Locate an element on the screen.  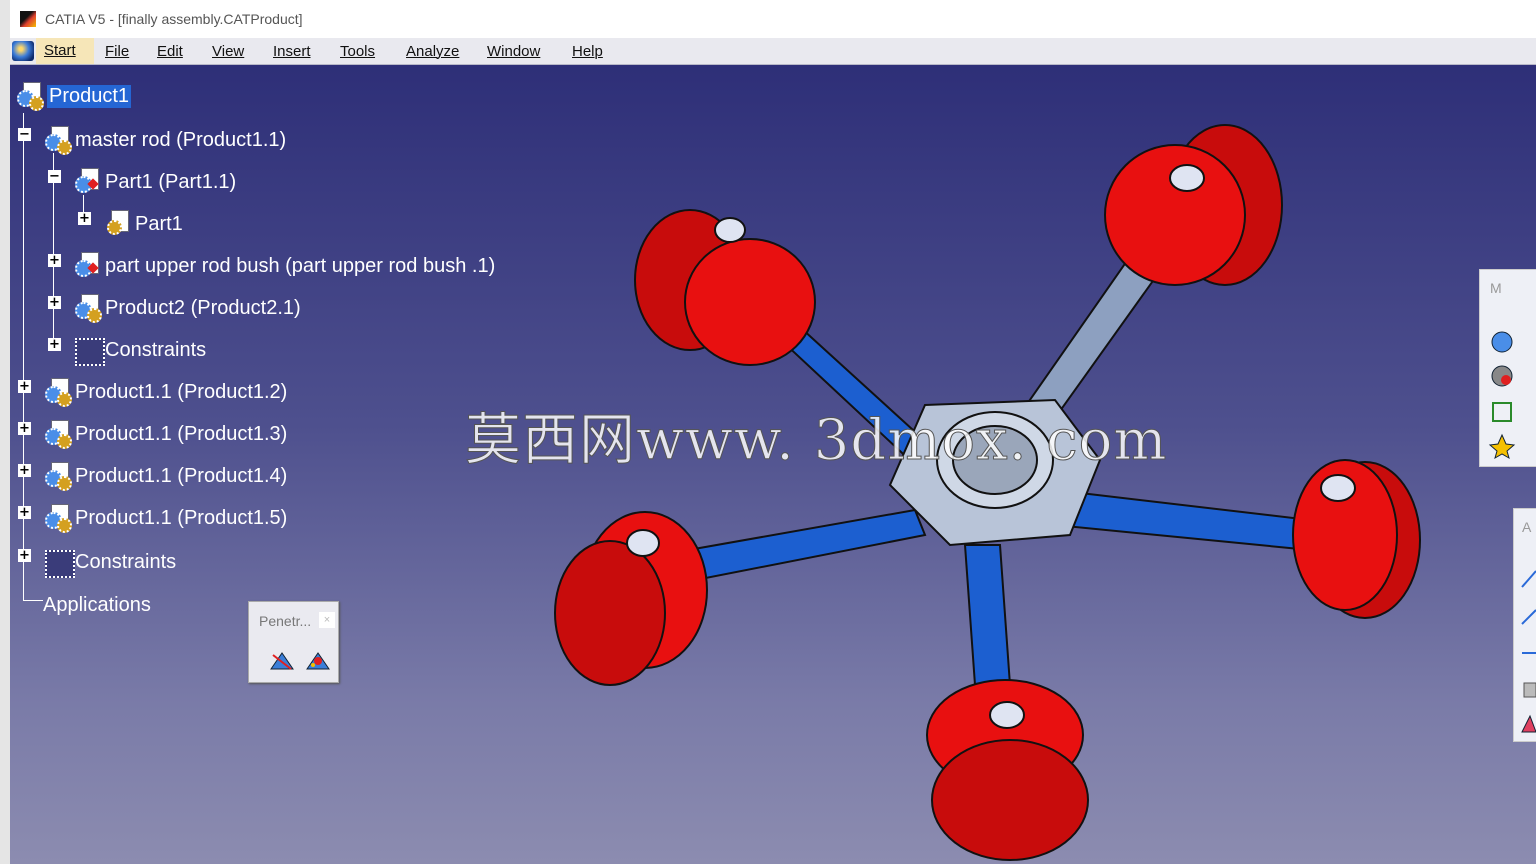
piston-bottom is located at coordinates (1007, 770).